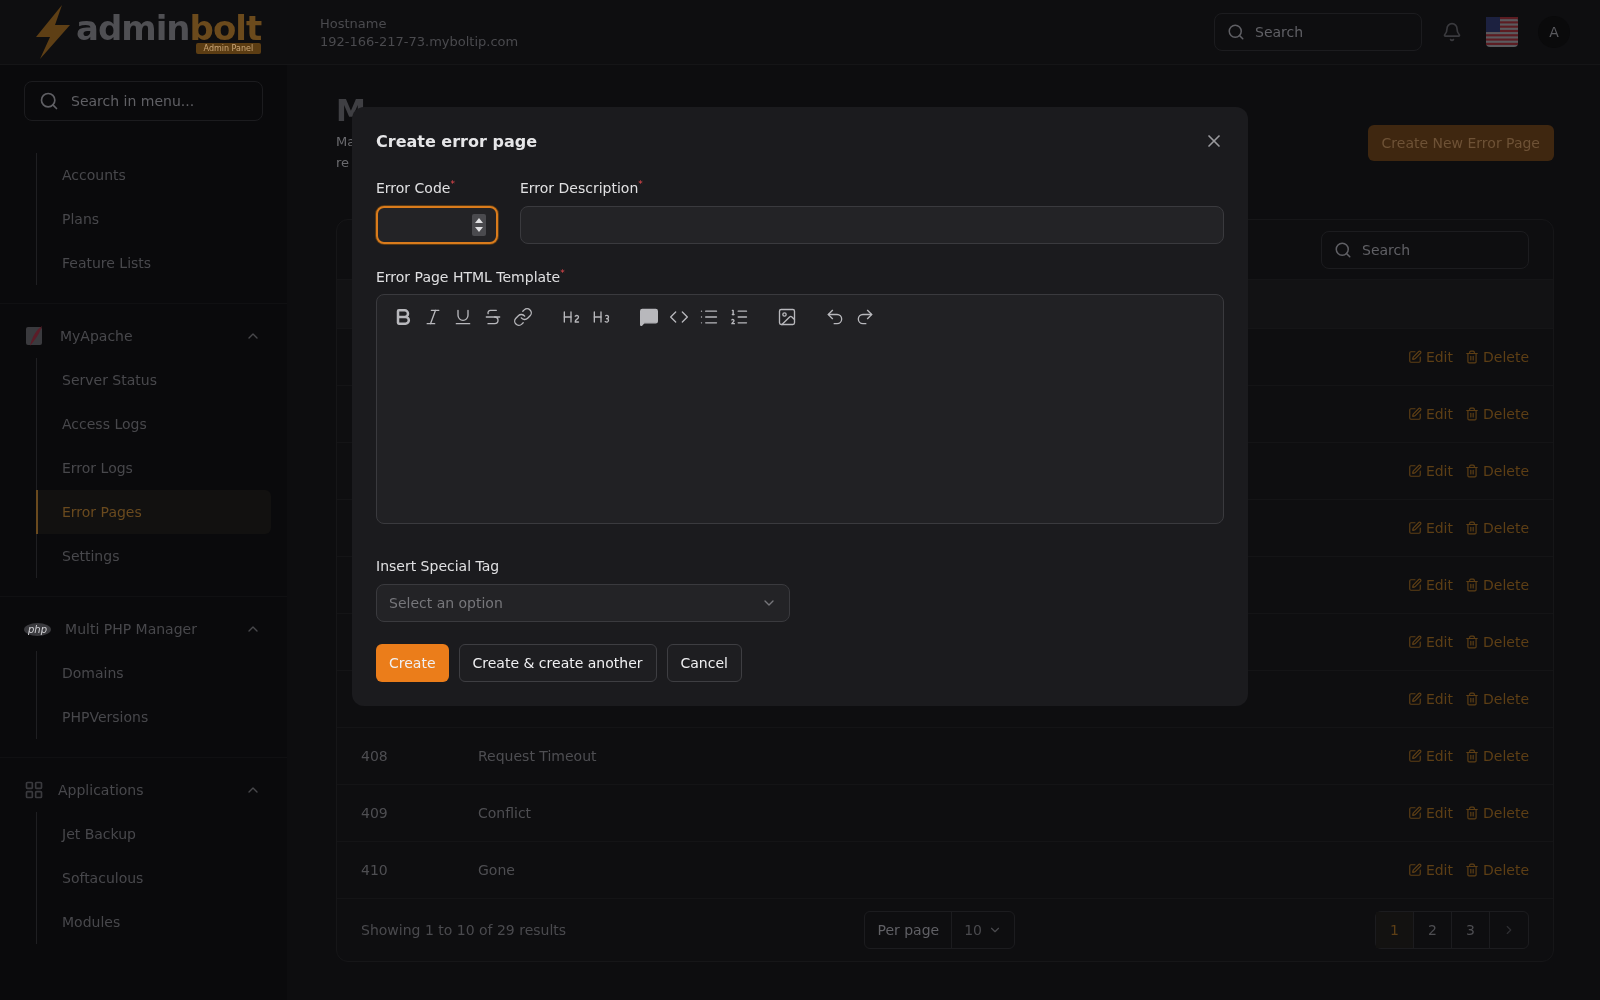 This screenshot has height=1000, width=1600. I want to click on menu-item: Feature Lists, so click(153, 263).